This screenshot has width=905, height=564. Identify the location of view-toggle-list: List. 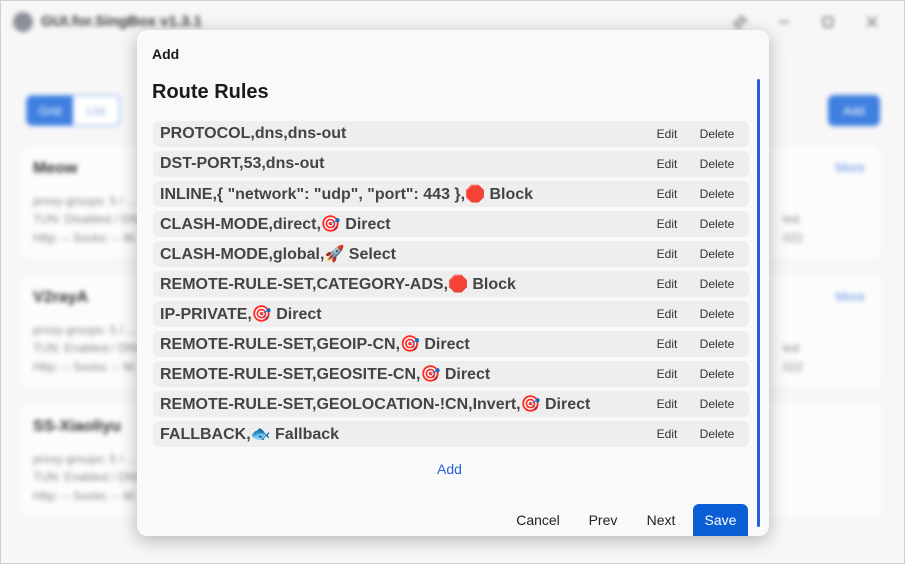
(96, 110).